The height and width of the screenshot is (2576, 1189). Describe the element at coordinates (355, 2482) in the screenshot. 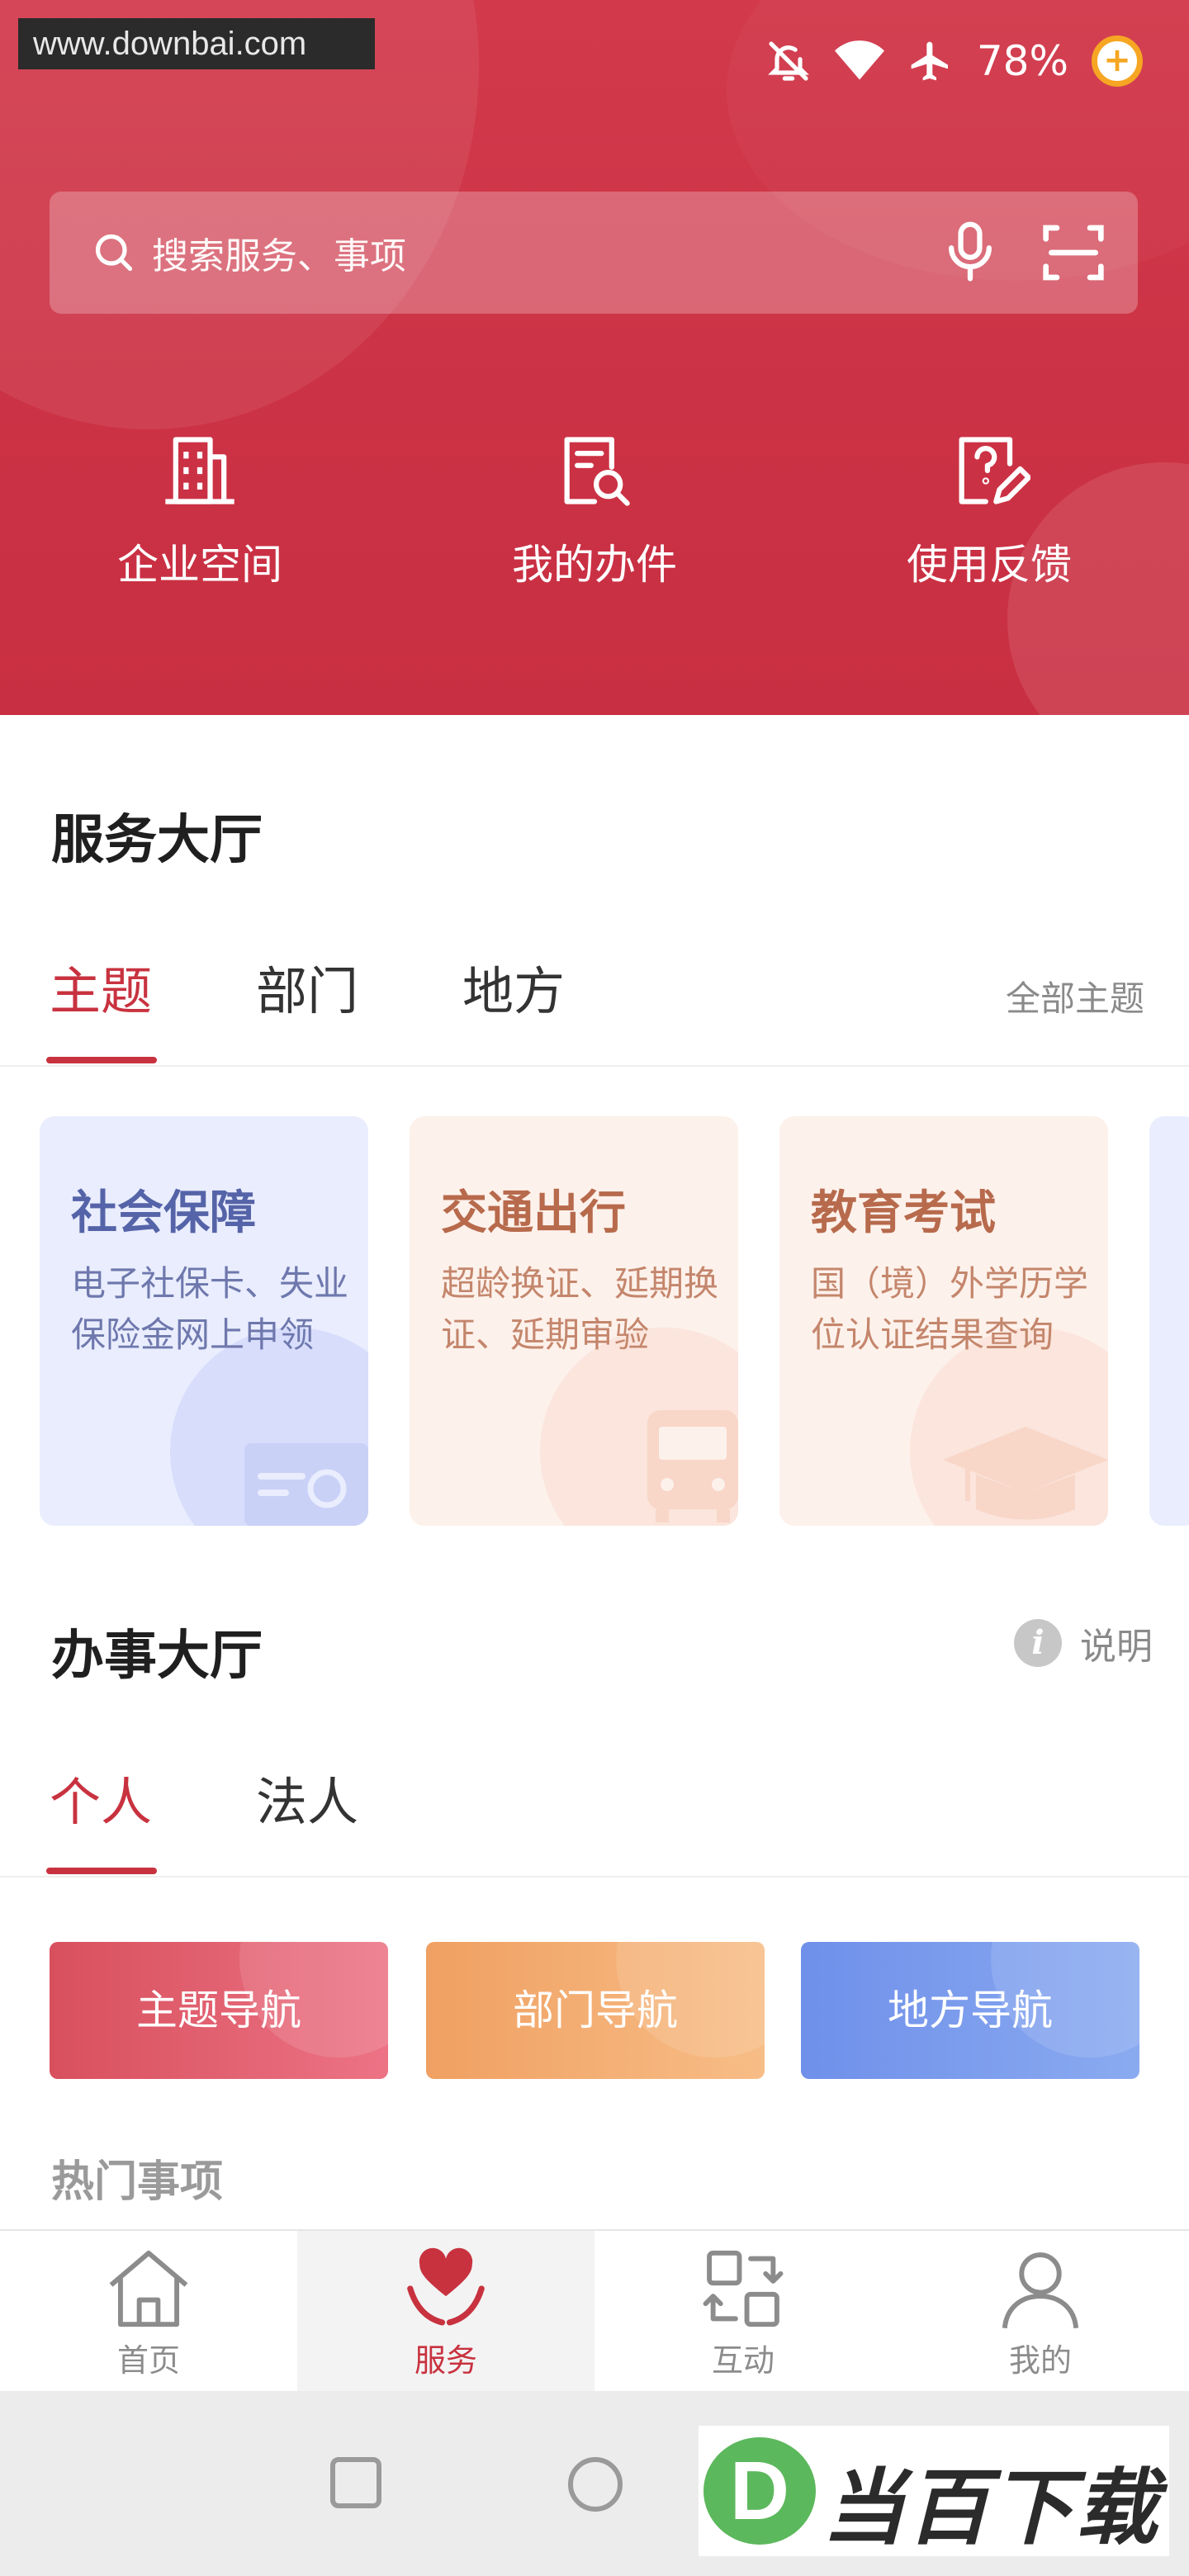

I see `recent-apps-button` at that location.